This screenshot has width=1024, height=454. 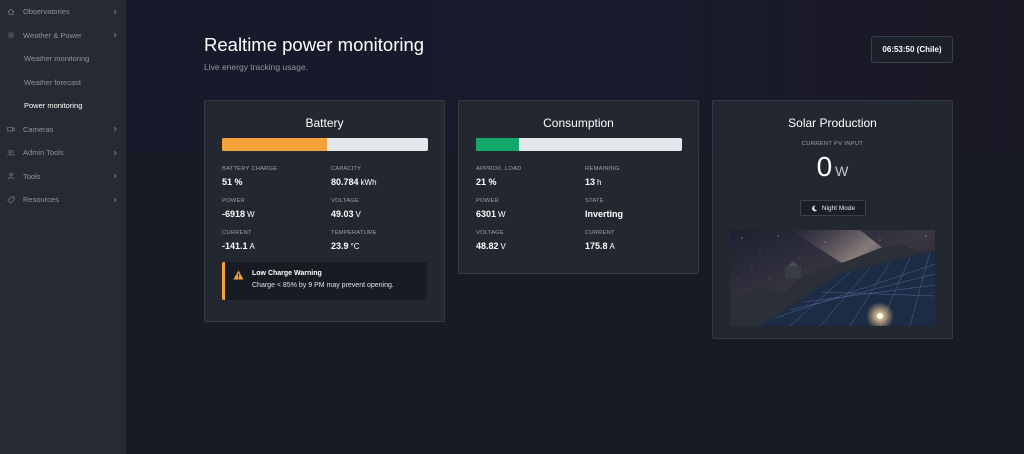 I want to click on sidebar-item-weather-power: Weather & Power, so click(x=63, y=36).